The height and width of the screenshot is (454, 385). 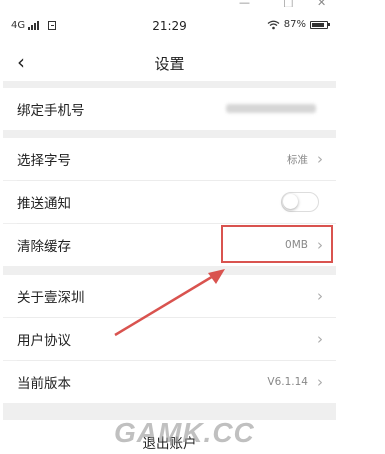 I want to click on watermark: GAMK.CC, so click(x=184, y=432).